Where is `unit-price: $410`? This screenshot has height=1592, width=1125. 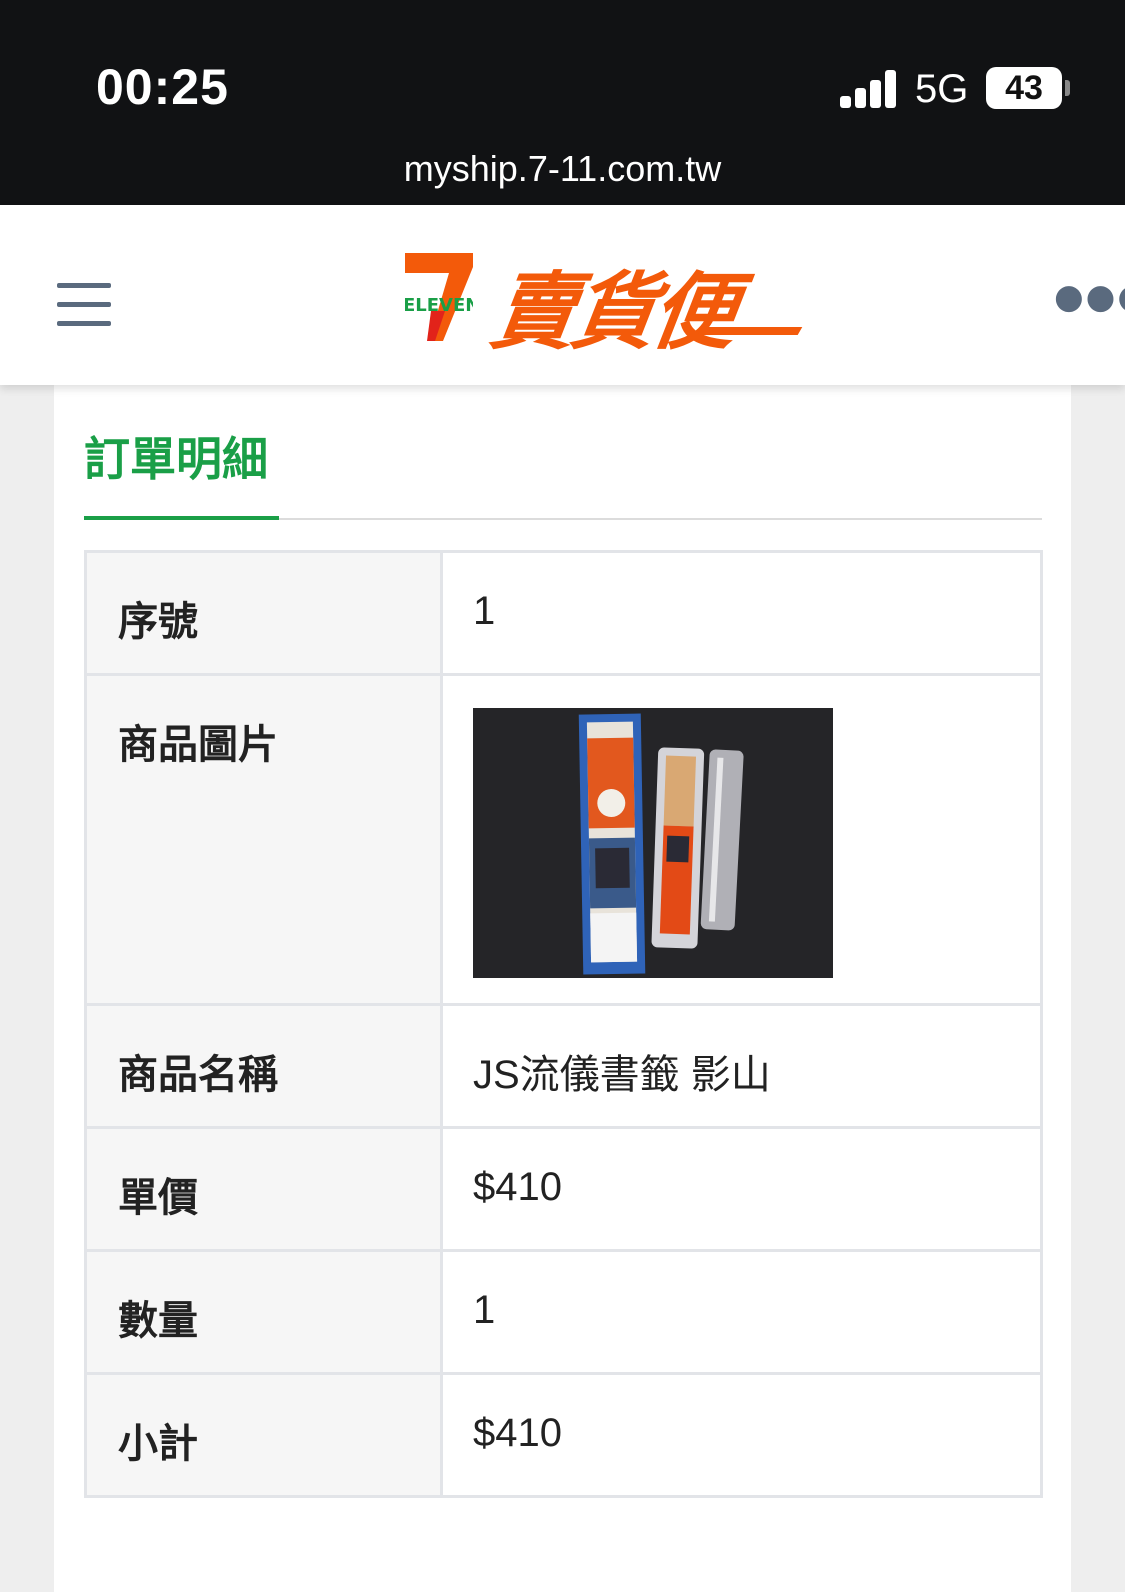 unit-price: $410 is located at coordinates (741, 1189).